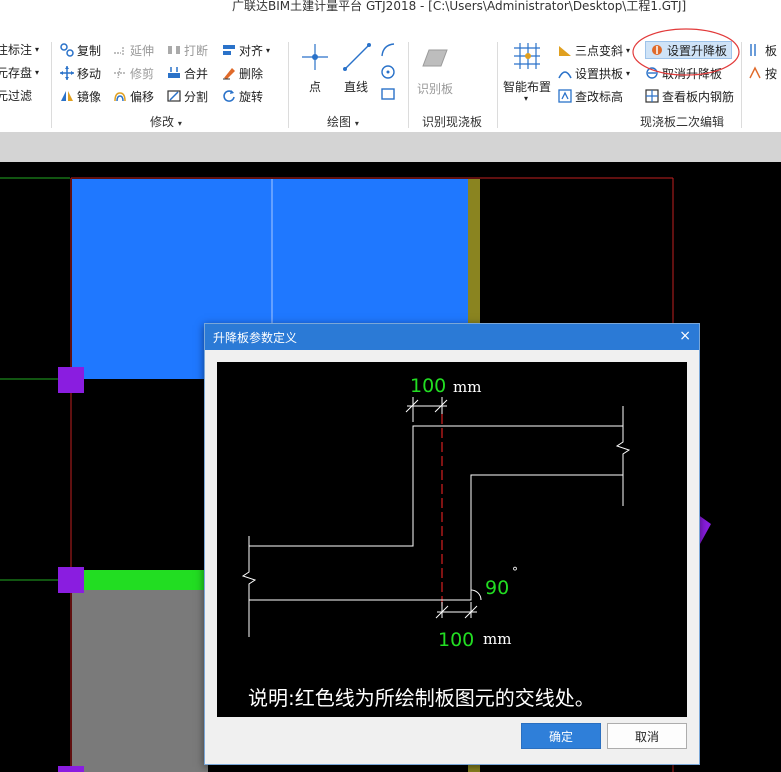  Describe the element at coordinates (467, 387) in the screenshot. I see `top-dimension-unit: mm` at that location.